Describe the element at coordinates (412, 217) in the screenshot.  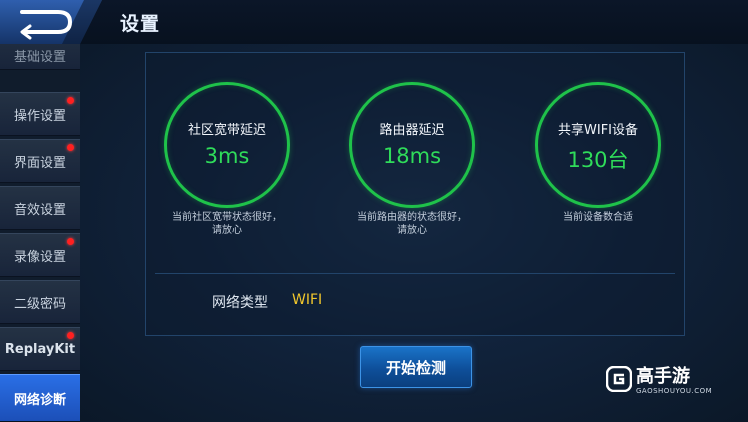
I see `desc-line: 当前路由器的状态很好，` at that location.